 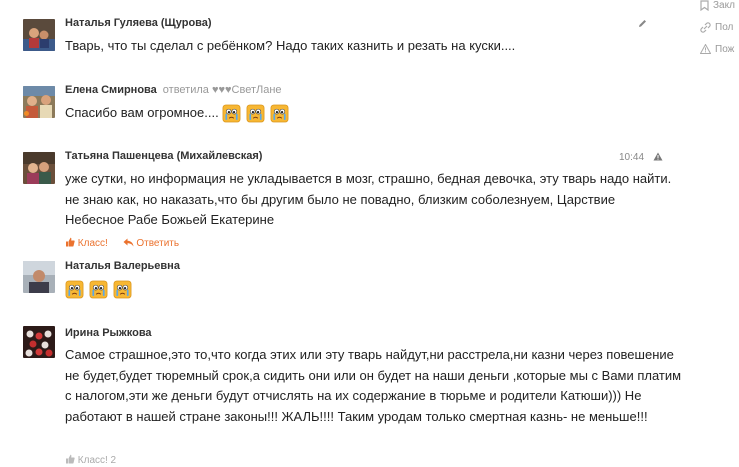 I want to click on comment-text, so click(x=370, y=289).